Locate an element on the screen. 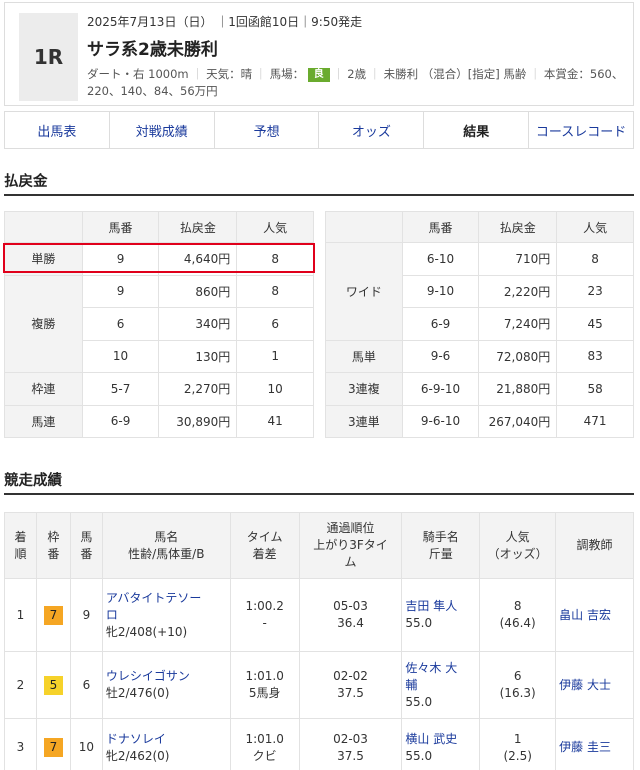  payout-num: 9-6-10 is located at coordinates (440, 421).